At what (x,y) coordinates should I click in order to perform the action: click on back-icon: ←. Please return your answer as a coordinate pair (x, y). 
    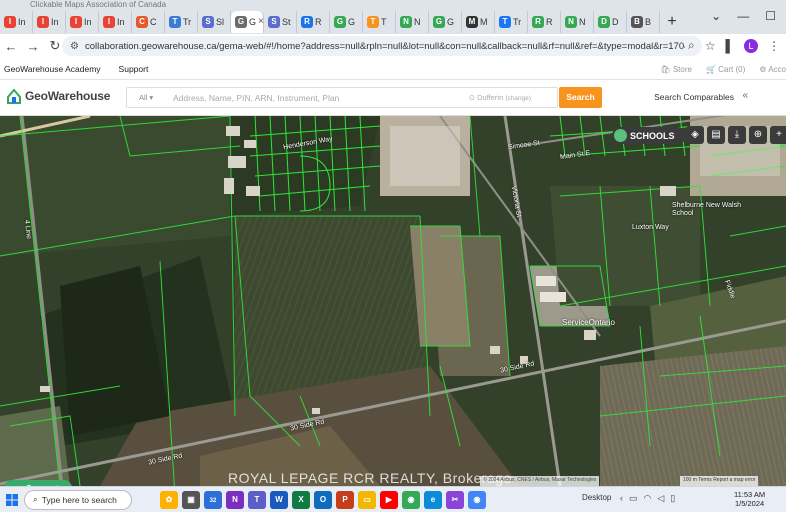
    Looking at the image, I should click on (11, 46).